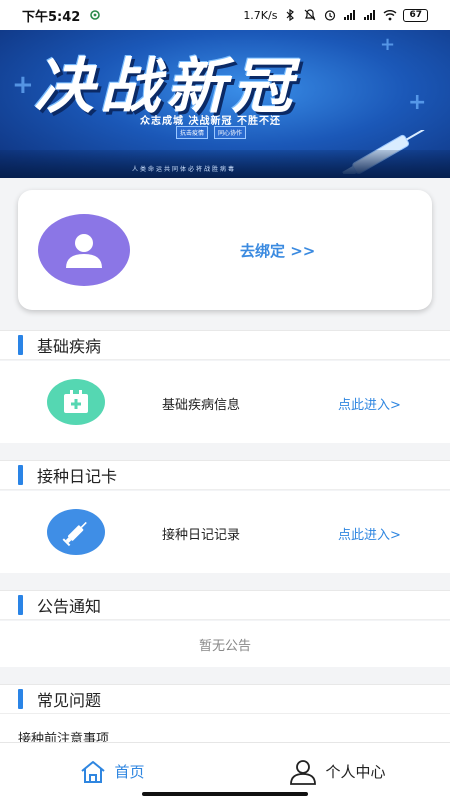 The height and width of the screenshot is (800, 450). I want to click on list-item-basic-disease: 基础疾病信息 点此进入>, so click(225, 402).